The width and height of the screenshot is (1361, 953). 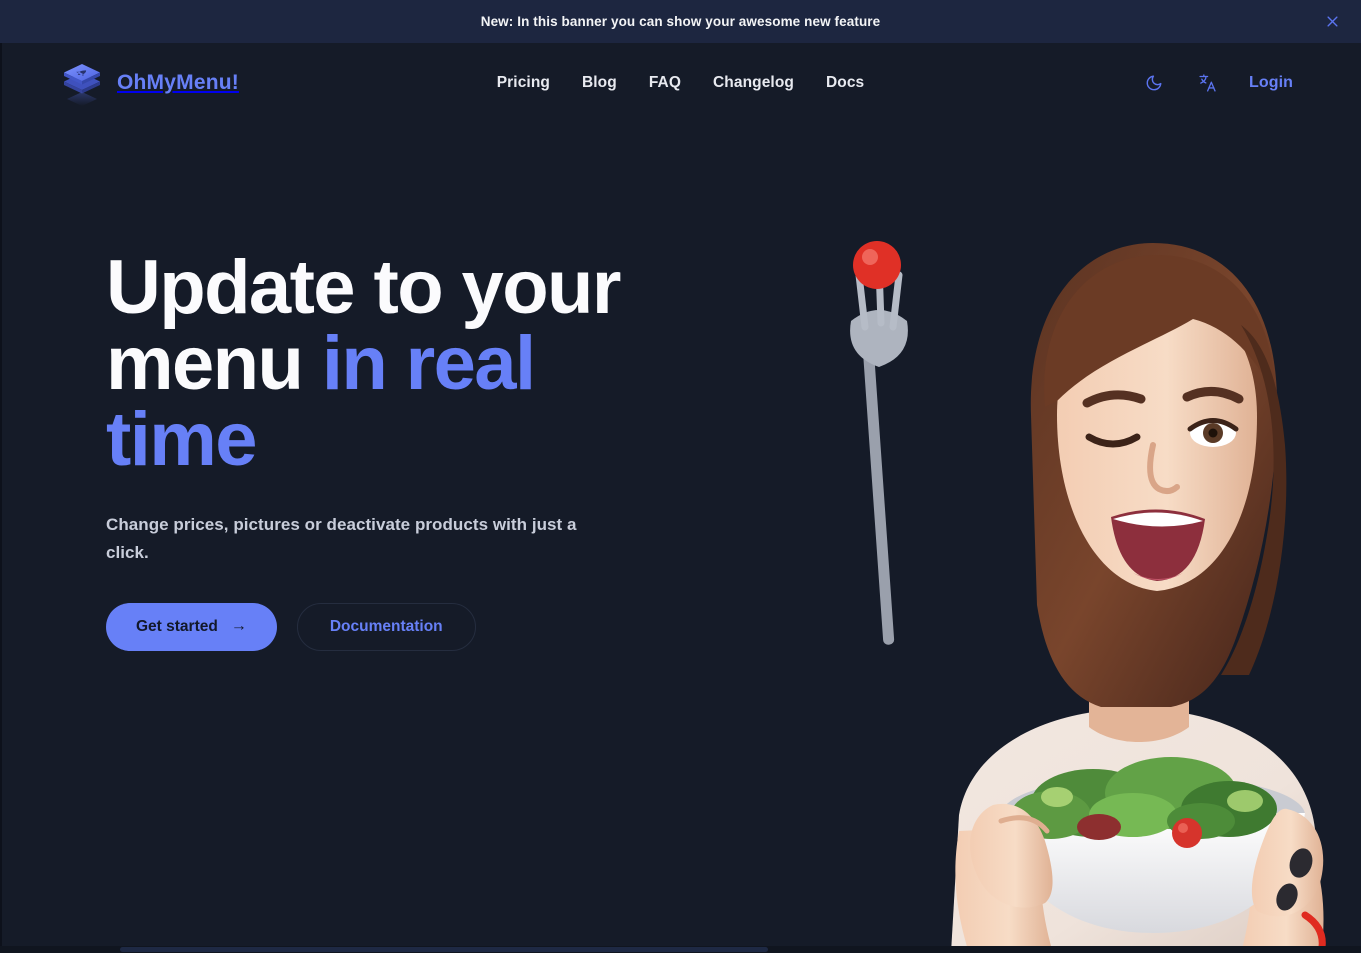 What do you see at coordinates (82, 83) in the screenshot?
I see `layers-rocket-logo-icon` at bounding box center [82, 83].